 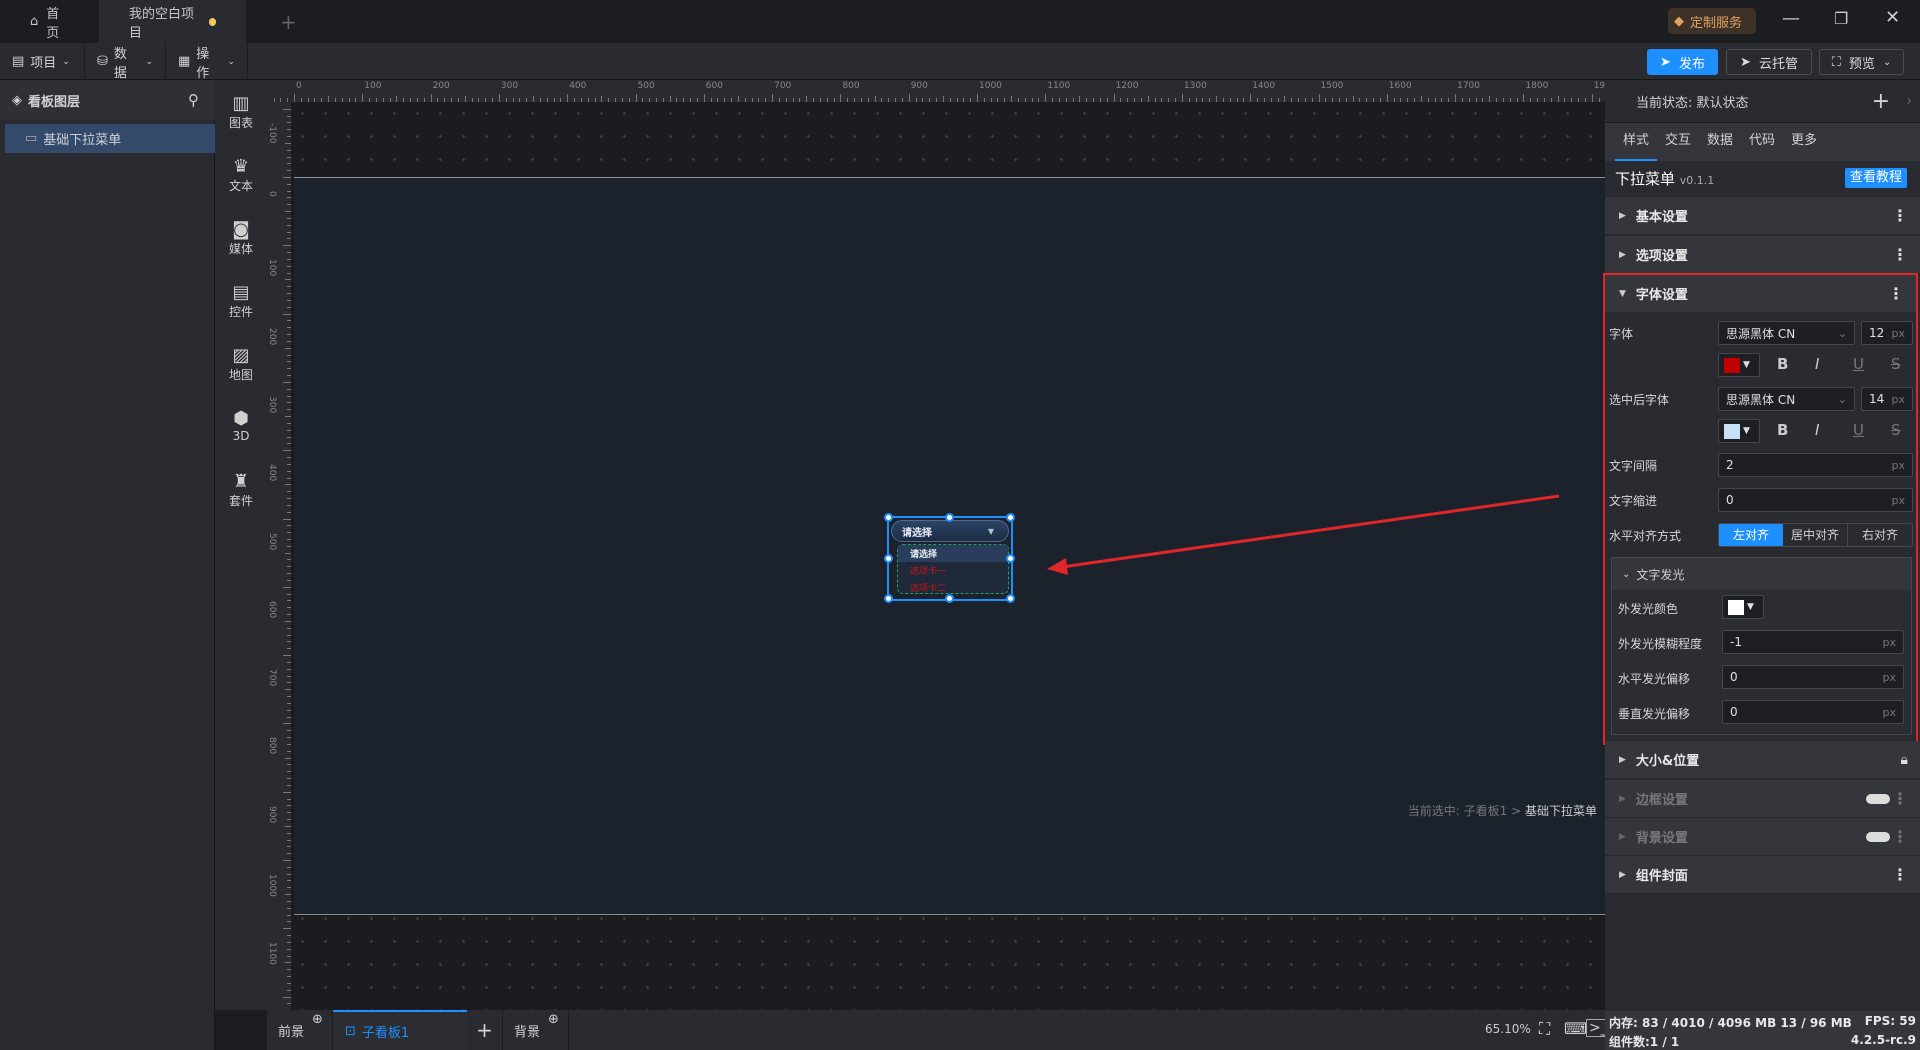 I want to click on cloud-host-button: ➤ 云托管, so click(x=1769, y=62).